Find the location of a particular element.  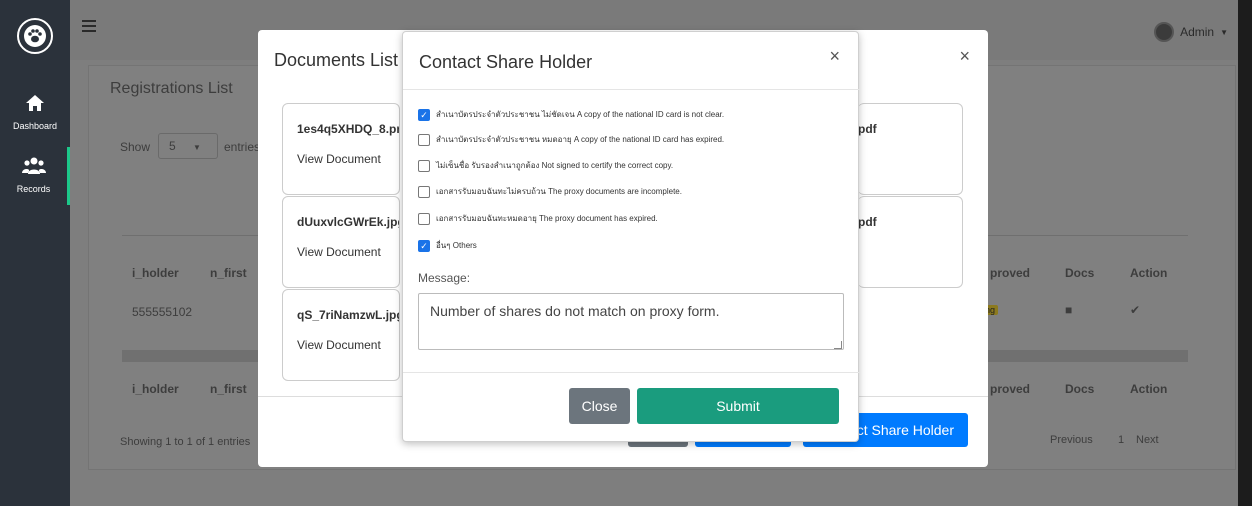

home-icon is located at coordinates (35, 105).